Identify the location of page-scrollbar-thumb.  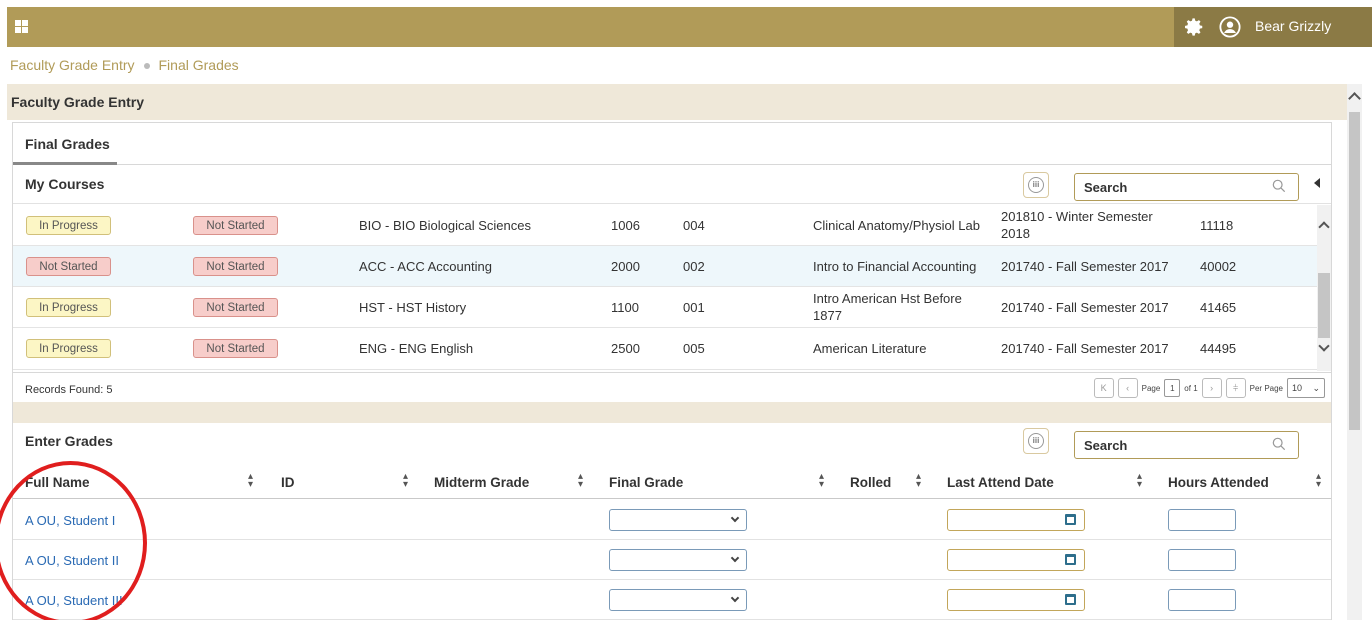
(1354, 271).